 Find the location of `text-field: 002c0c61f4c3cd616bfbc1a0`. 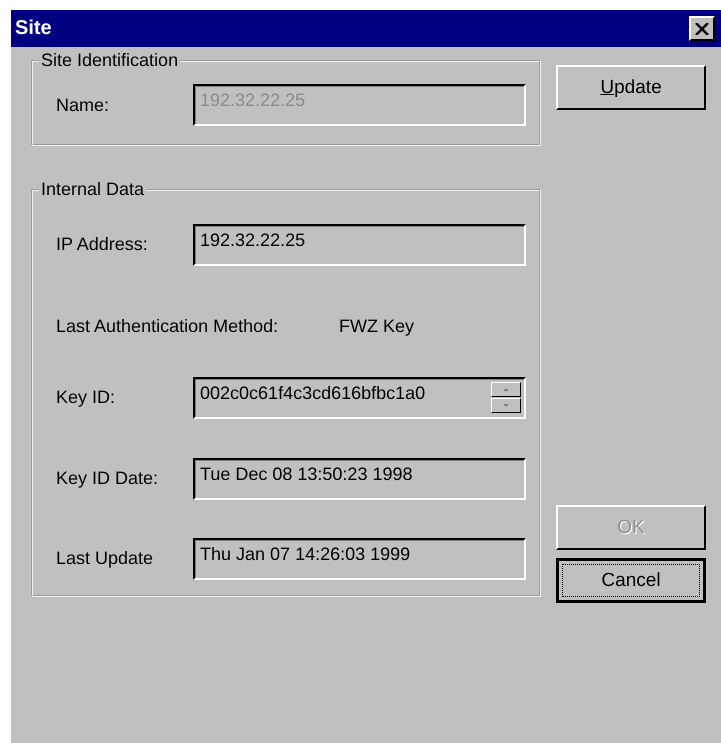

text-field: 002c0c61f4c3cd616bfbc1a0 is located at coordinates (359, 397).